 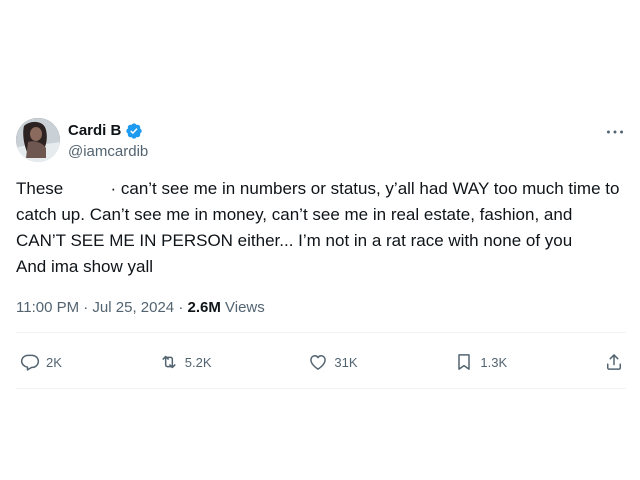 I want to click on name-row: Cardi B, so click(x=108, y=131).